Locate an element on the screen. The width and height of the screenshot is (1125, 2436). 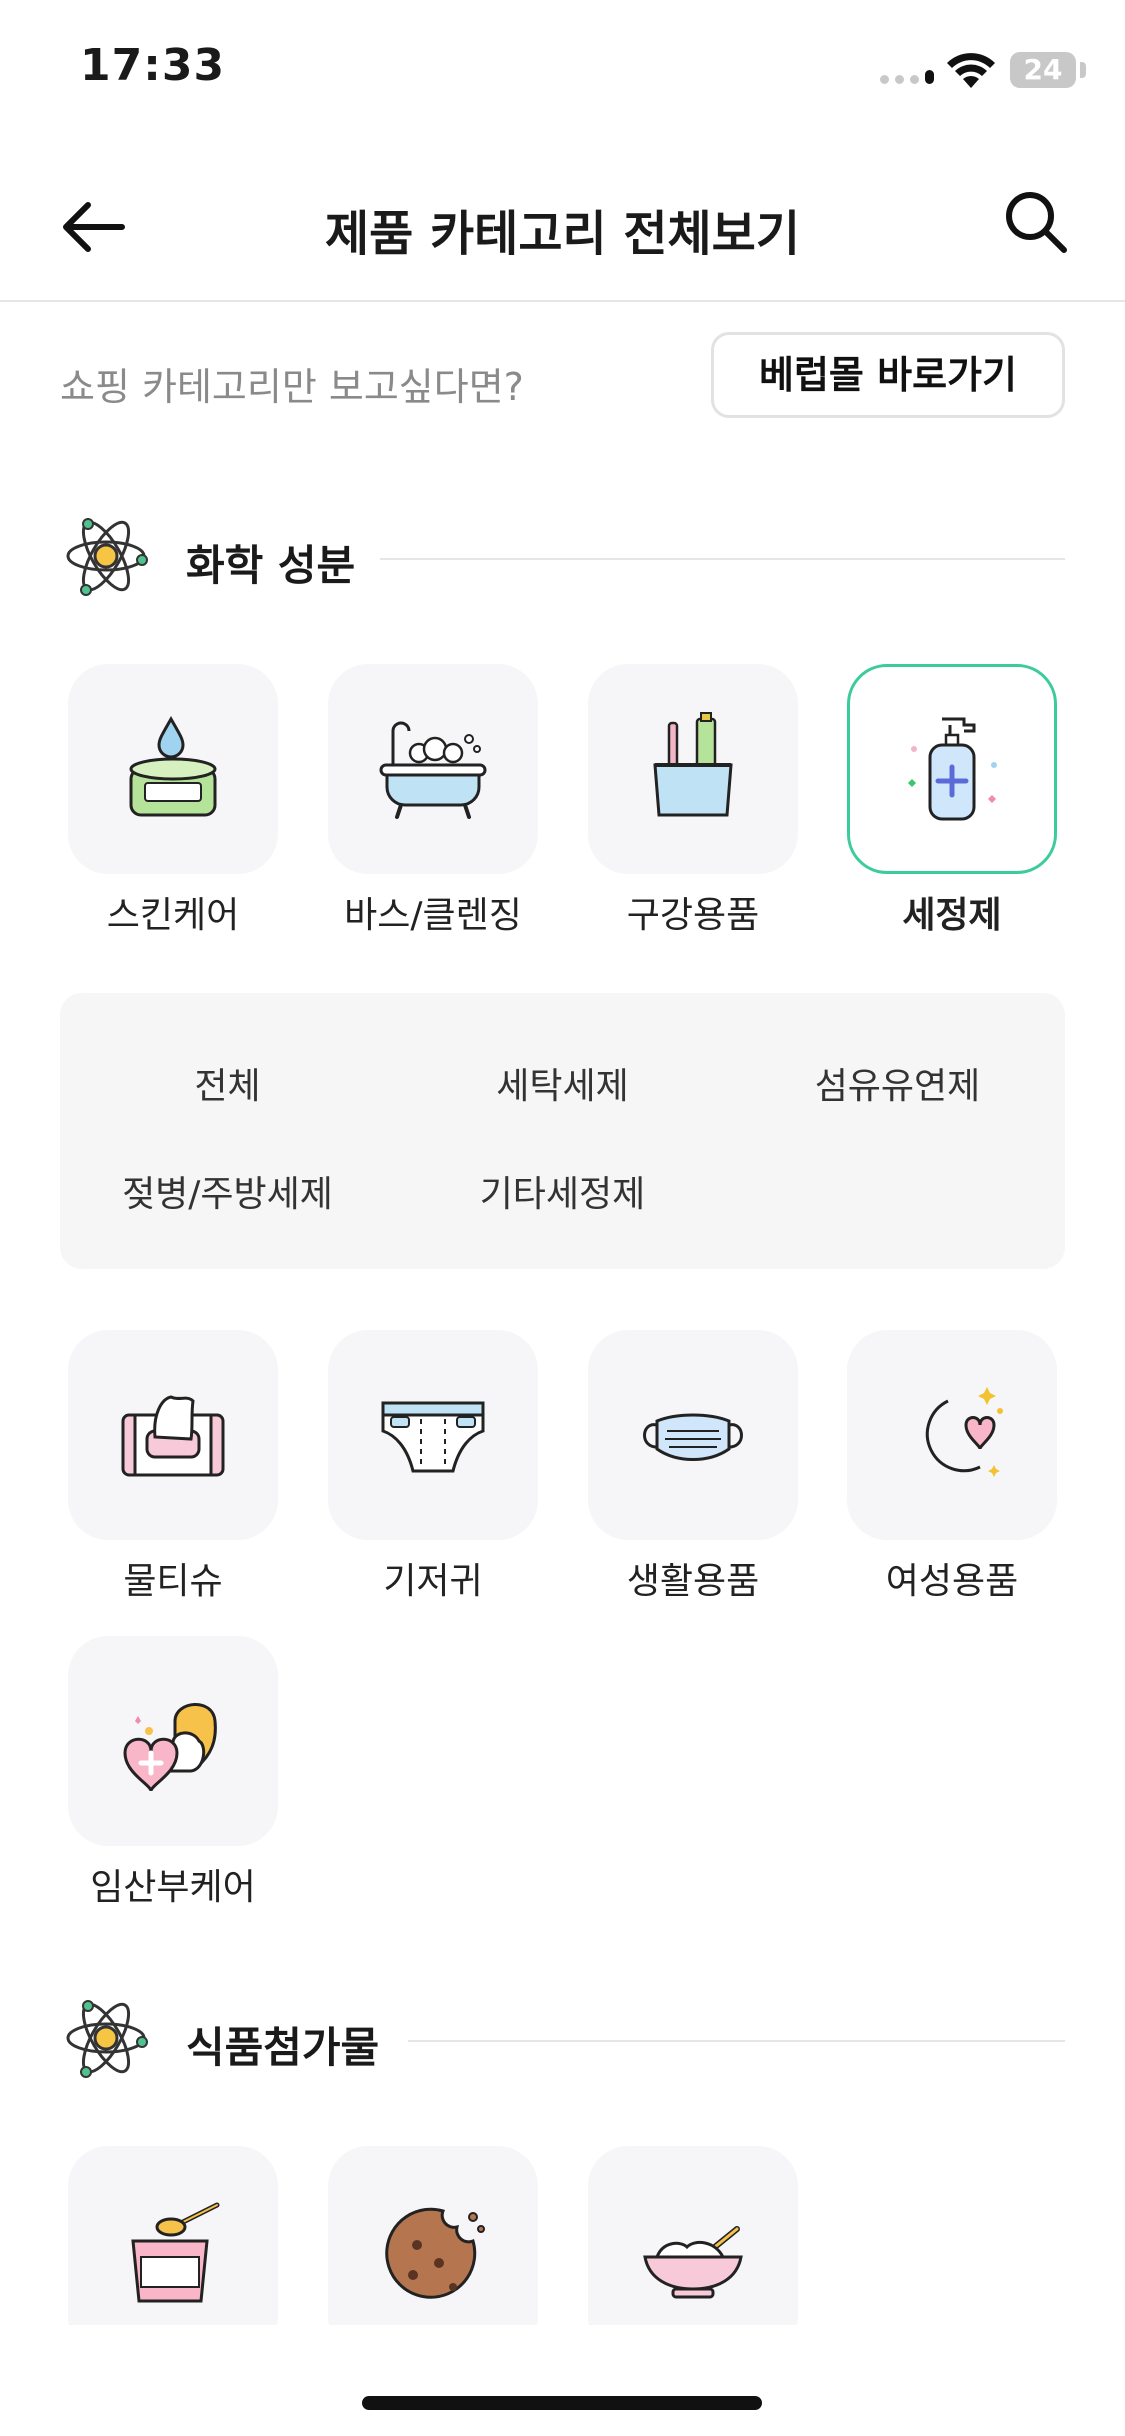
category-label: 임산부케어 is located at coordinates (173, 1887).